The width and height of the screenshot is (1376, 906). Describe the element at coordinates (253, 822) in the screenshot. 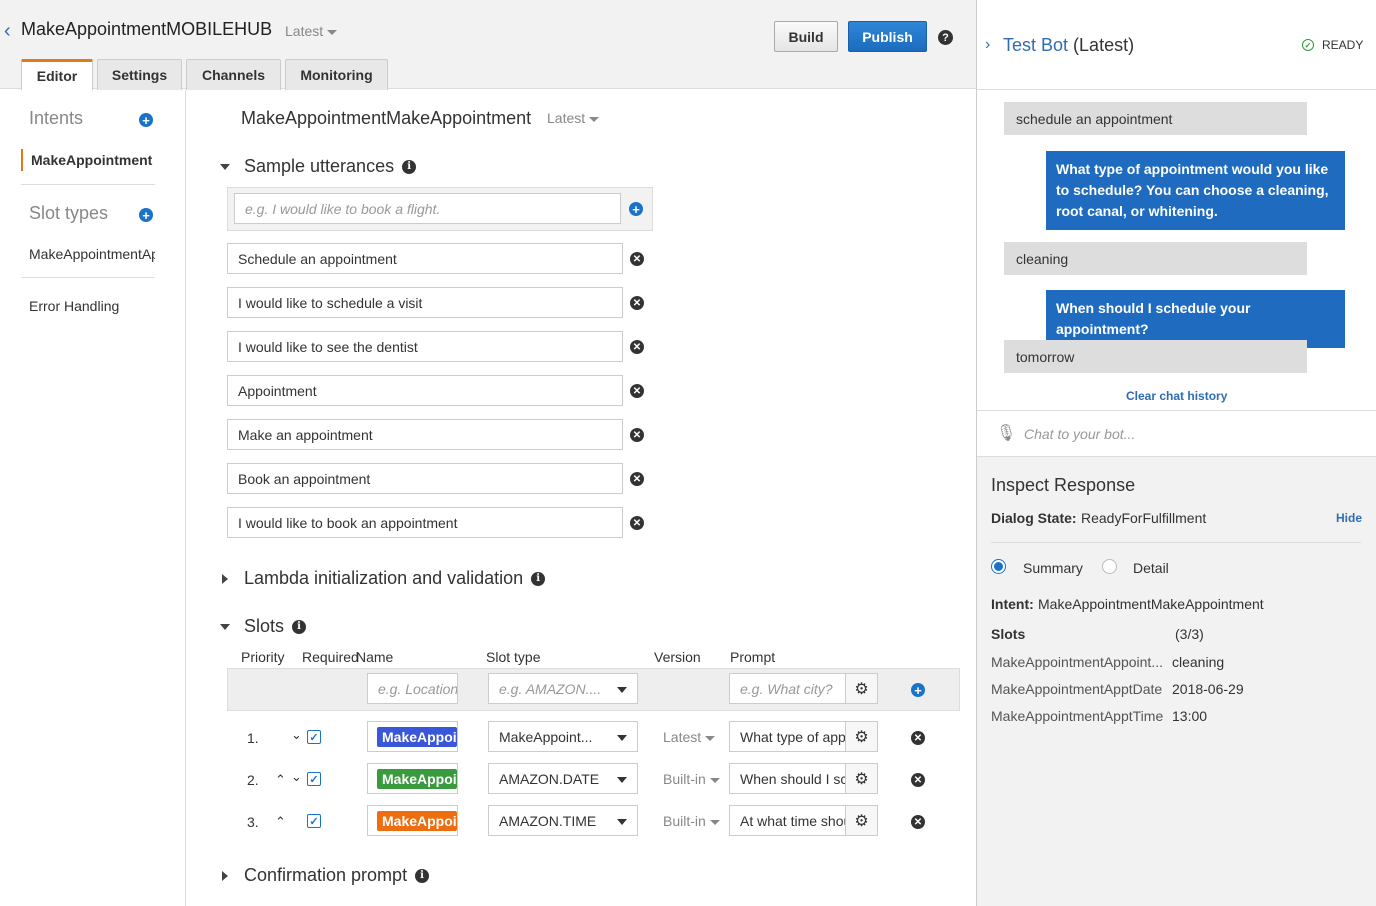

I see `slot-priority: 3.` at that location.